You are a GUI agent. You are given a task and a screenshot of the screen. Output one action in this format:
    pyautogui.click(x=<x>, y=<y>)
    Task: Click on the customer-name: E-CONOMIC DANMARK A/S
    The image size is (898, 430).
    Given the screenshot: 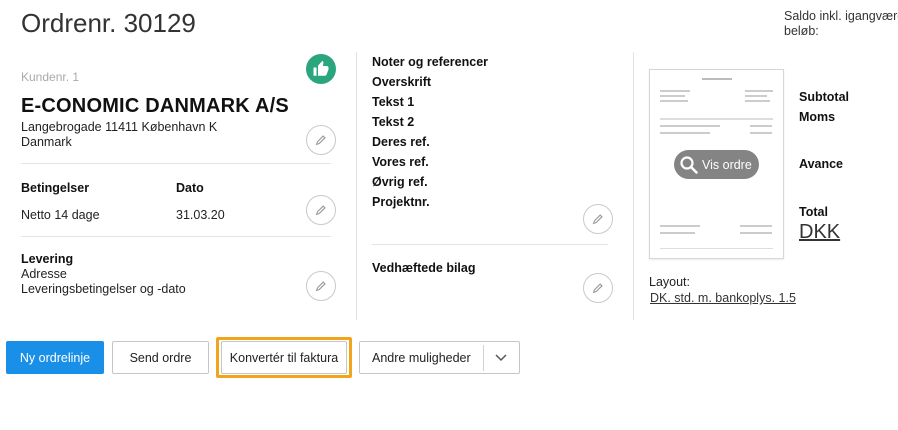 What is the action you would take?
    pyautogui.click(x=155, y=106)
    